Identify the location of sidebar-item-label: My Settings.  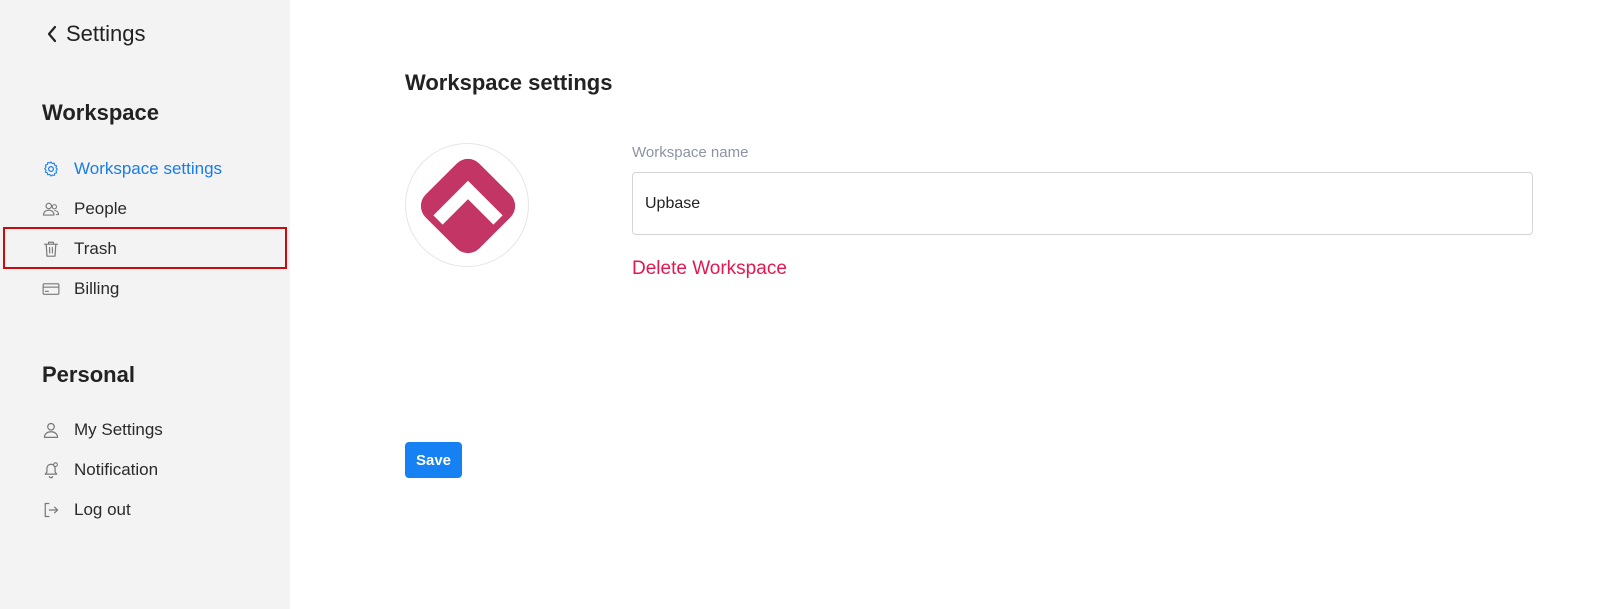
(118, 429).